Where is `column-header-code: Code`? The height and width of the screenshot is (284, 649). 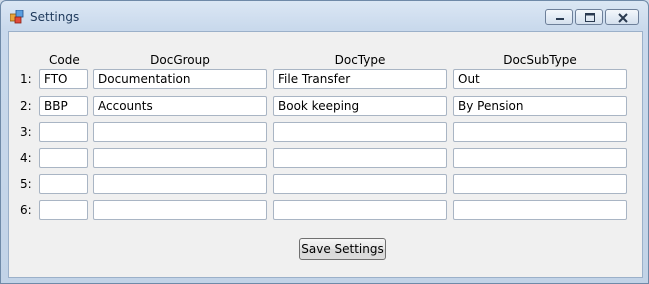 column-header-code: Code is located at coordinates (64, 60).